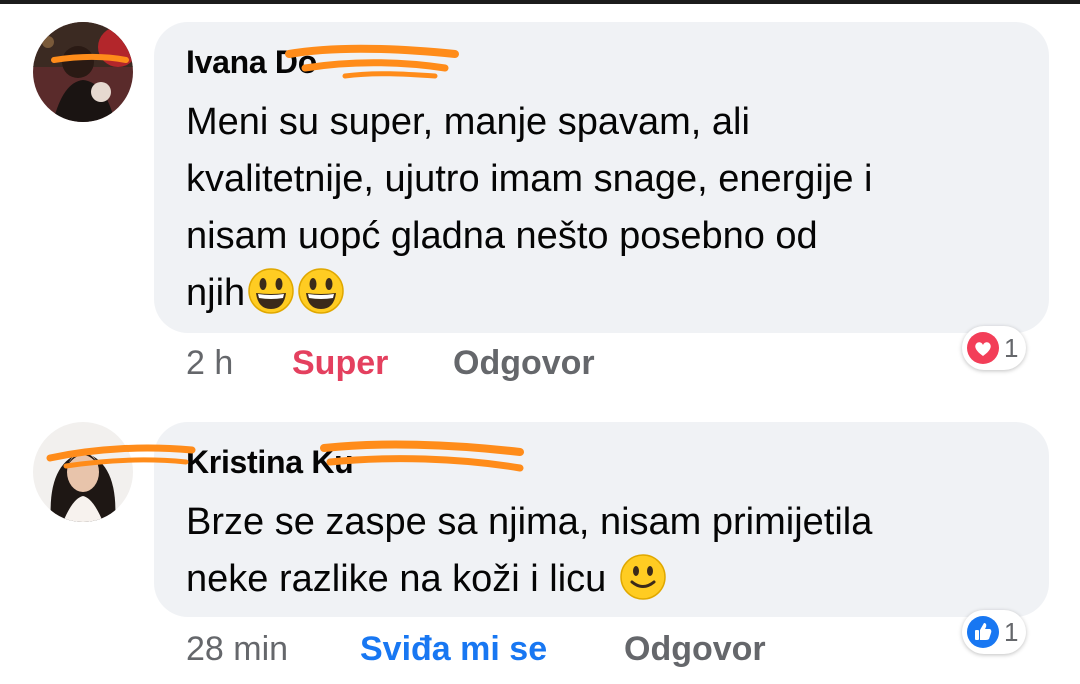 Image resolution: width=1080 pixels, height=684 pixels. Describe the element at coordinates (209, 363) in the screenshot. I see `comment-timestamp: 2 h` at that location.